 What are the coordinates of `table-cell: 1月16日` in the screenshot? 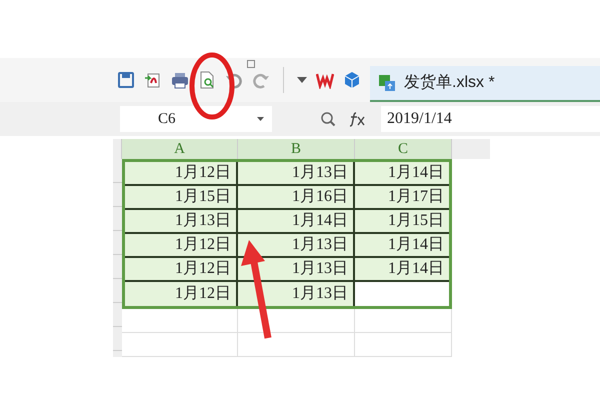 It's located at (296, 197).